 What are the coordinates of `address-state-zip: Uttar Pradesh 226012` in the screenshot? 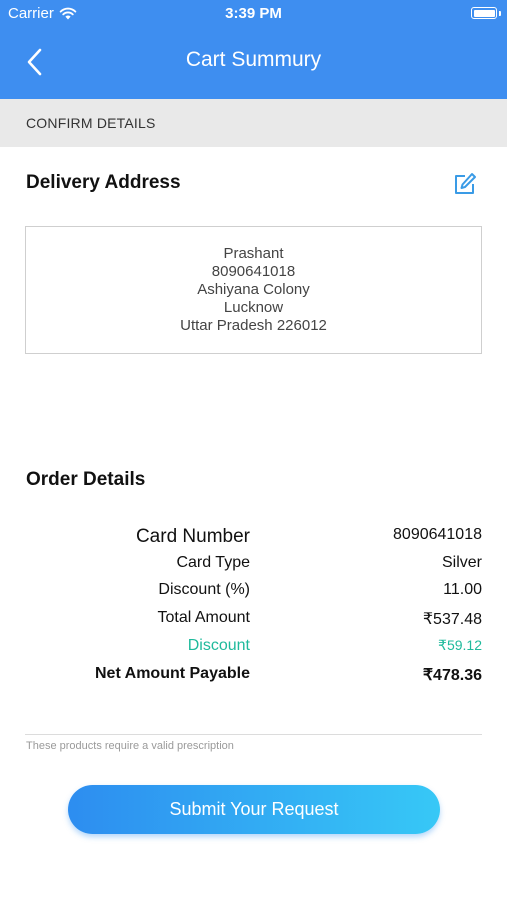 It's located at (253, 325).